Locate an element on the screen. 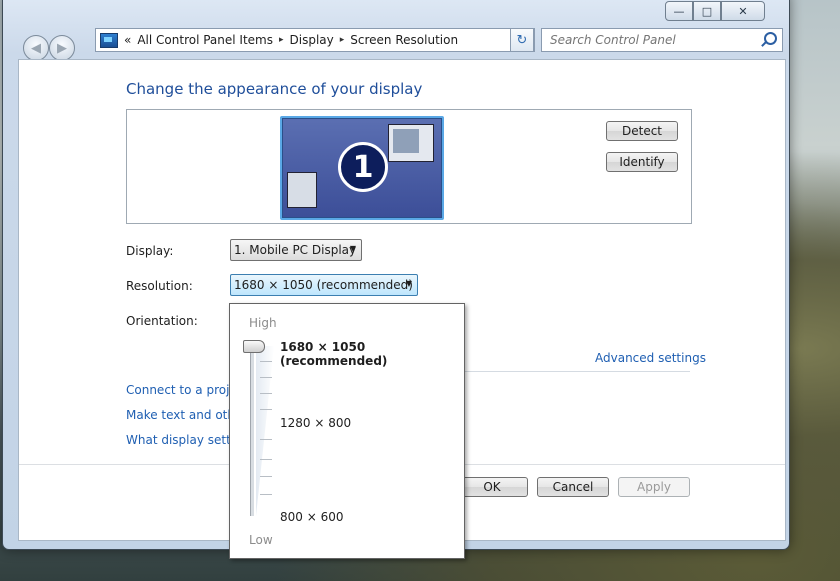 This screenshot has height=581, width=840. high-label: High is located at coordinates (263, 323).